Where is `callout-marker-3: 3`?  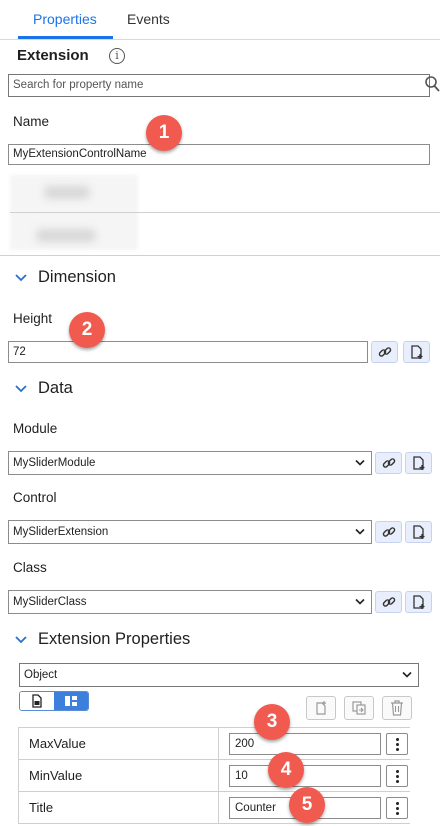
callout-marker-3: 3 is located at coordinates (272, 722).